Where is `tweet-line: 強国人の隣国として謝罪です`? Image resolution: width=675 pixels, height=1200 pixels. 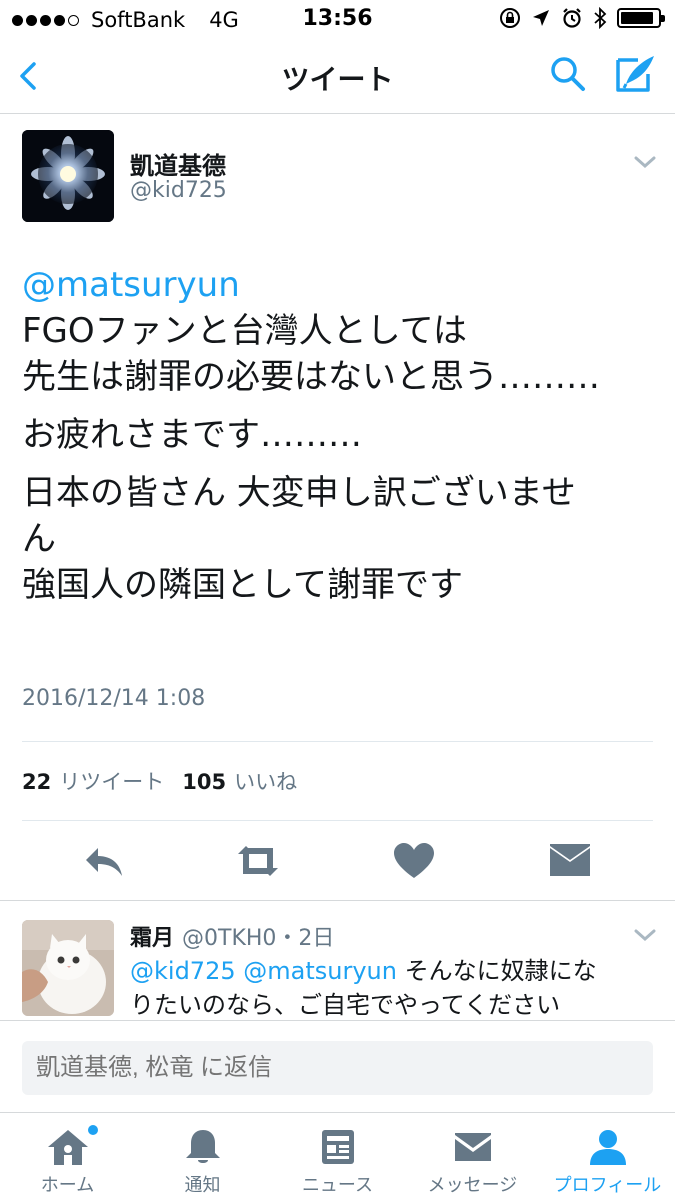
tweet-line: 強国人の隣国として謝罪です is located at coordinates (242, 585).